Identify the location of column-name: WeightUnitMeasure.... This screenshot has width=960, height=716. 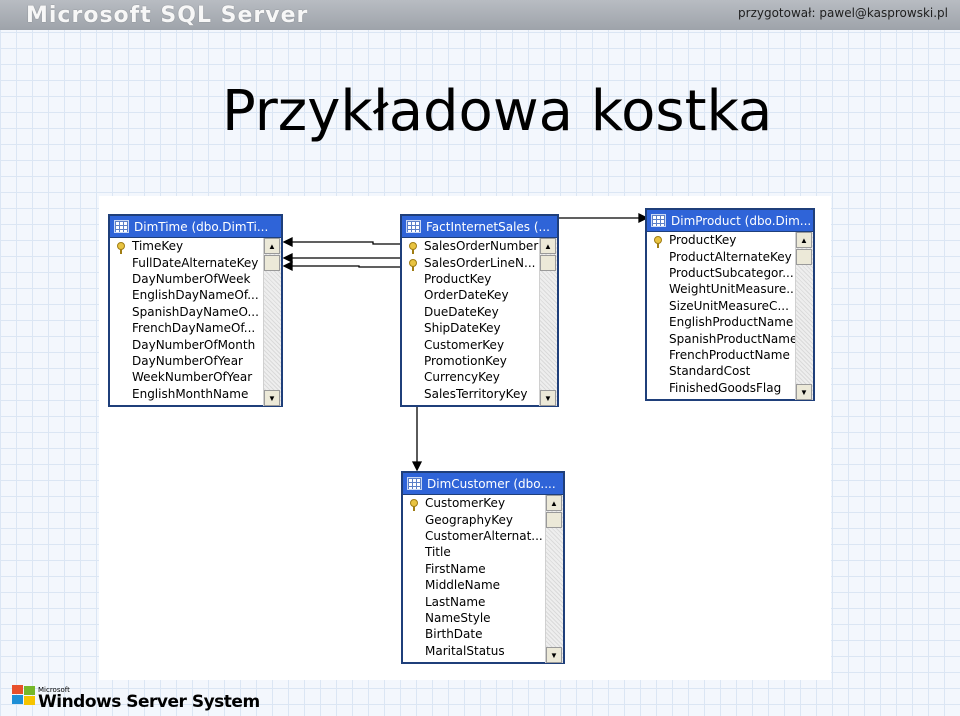
(732, 289).